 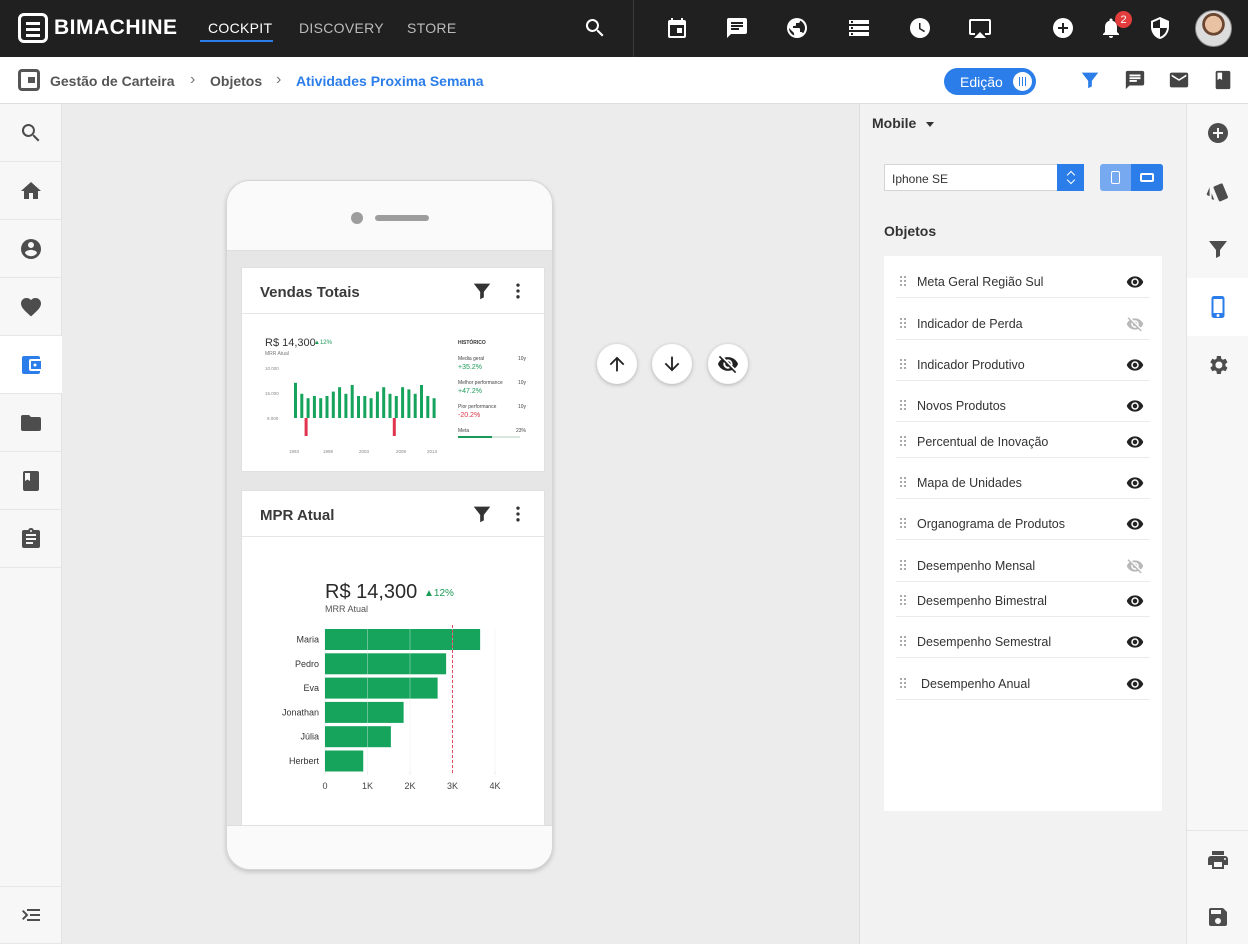 What do you see at coordinates (1160, 28) in the screenshot?
I see `shield-icon` at bounding box center [1160, 28].